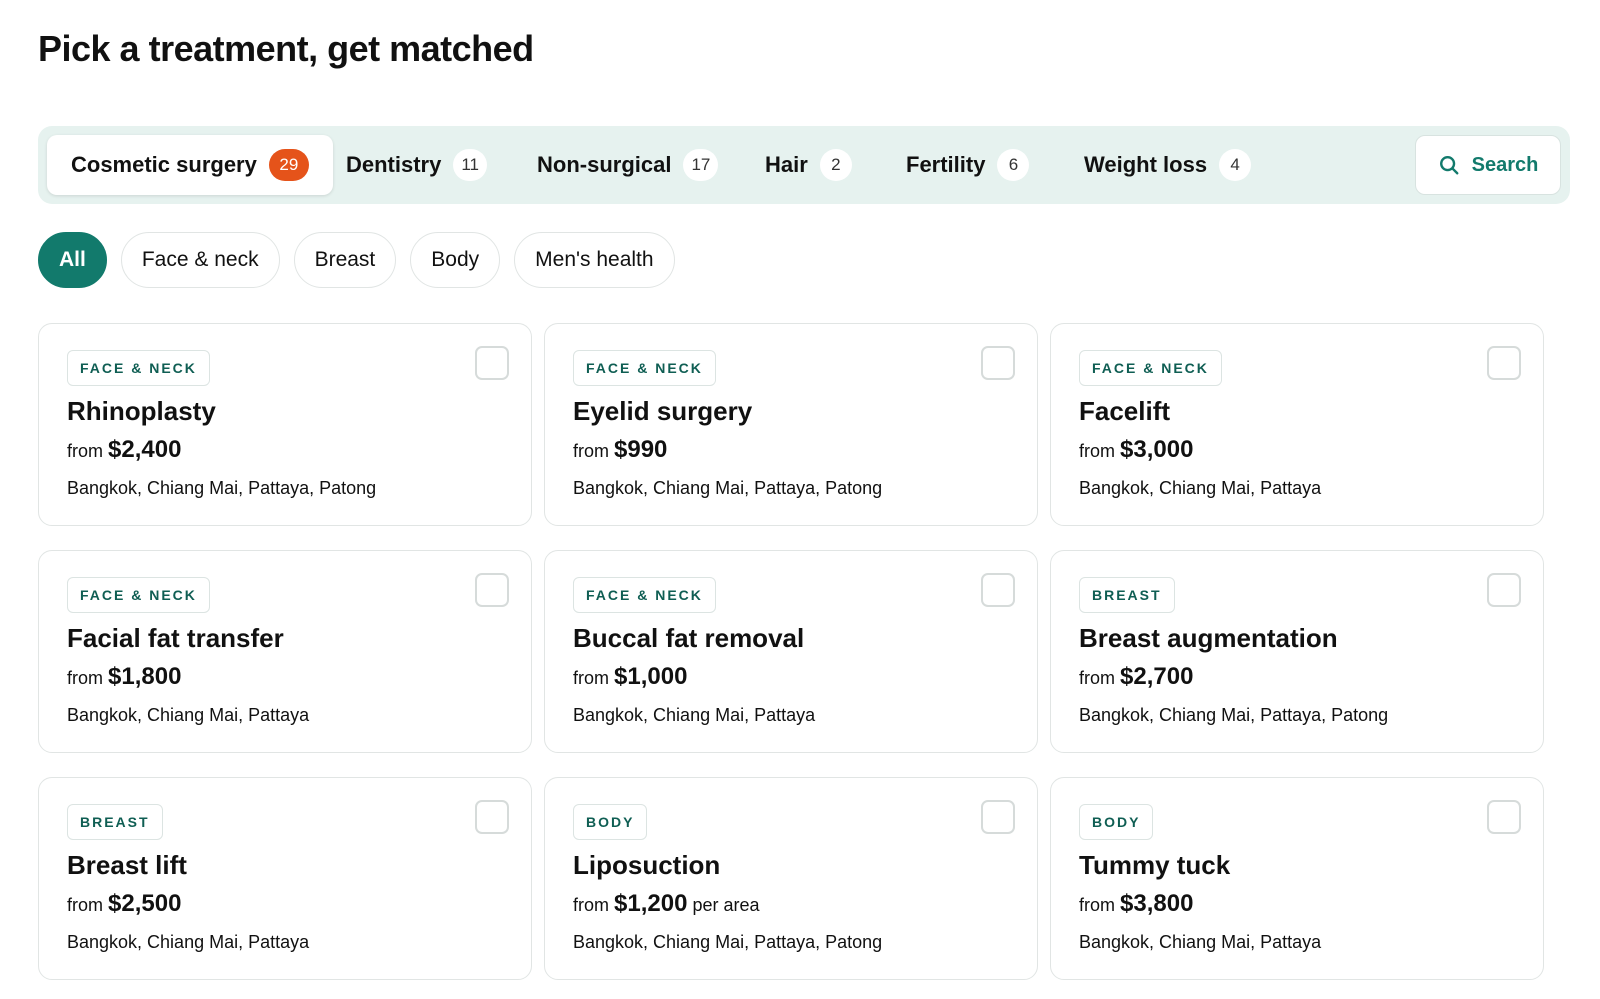  Describe the element at coordinates (200, 260) in the screenshot. I see `filter-chip-face-neck: Face & neck` at that location.